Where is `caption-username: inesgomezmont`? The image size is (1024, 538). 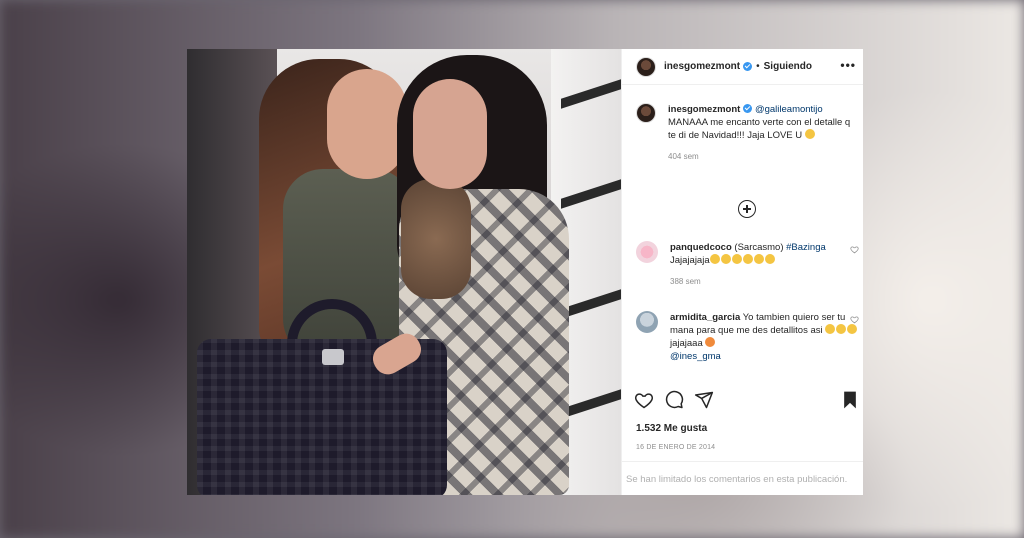 caption-username: inesgomezmont is located at coordinates (704, 109).